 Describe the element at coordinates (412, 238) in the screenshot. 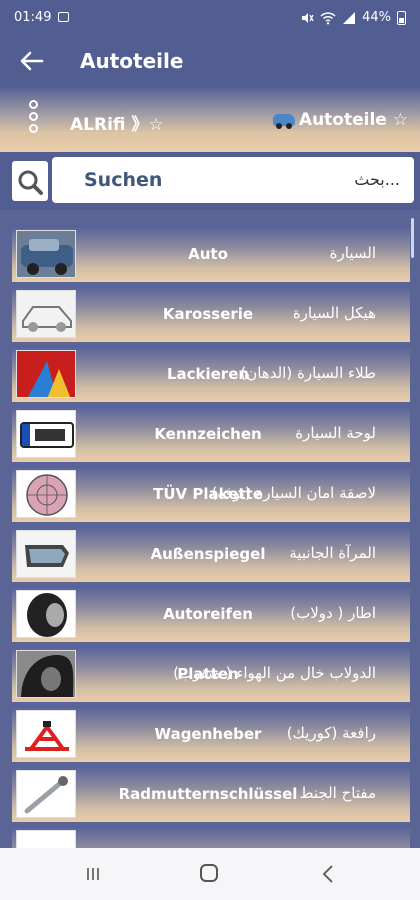

I see `scrollbar` at that location.